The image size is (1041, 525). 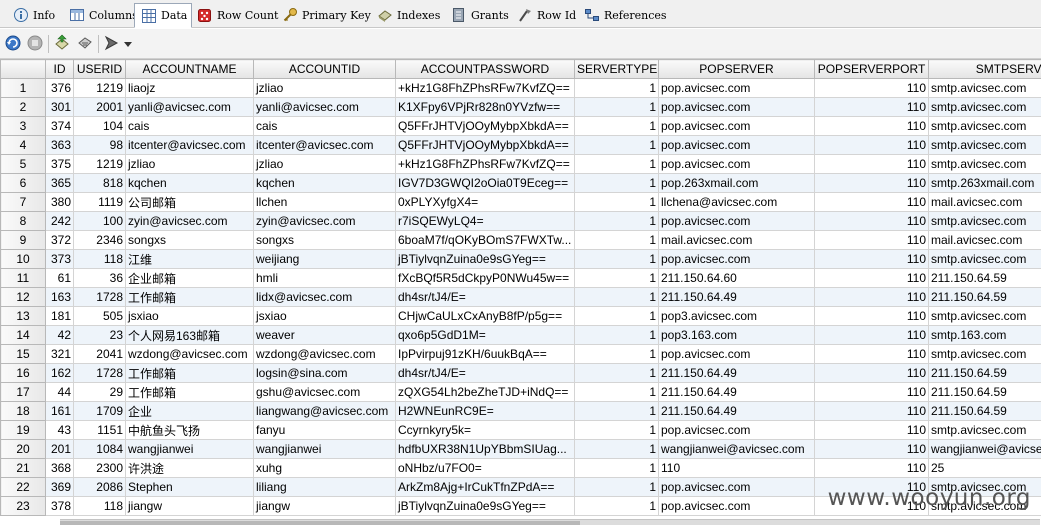 I want to click on table-cell: 工作邮箱, so click(x=189, y=392).